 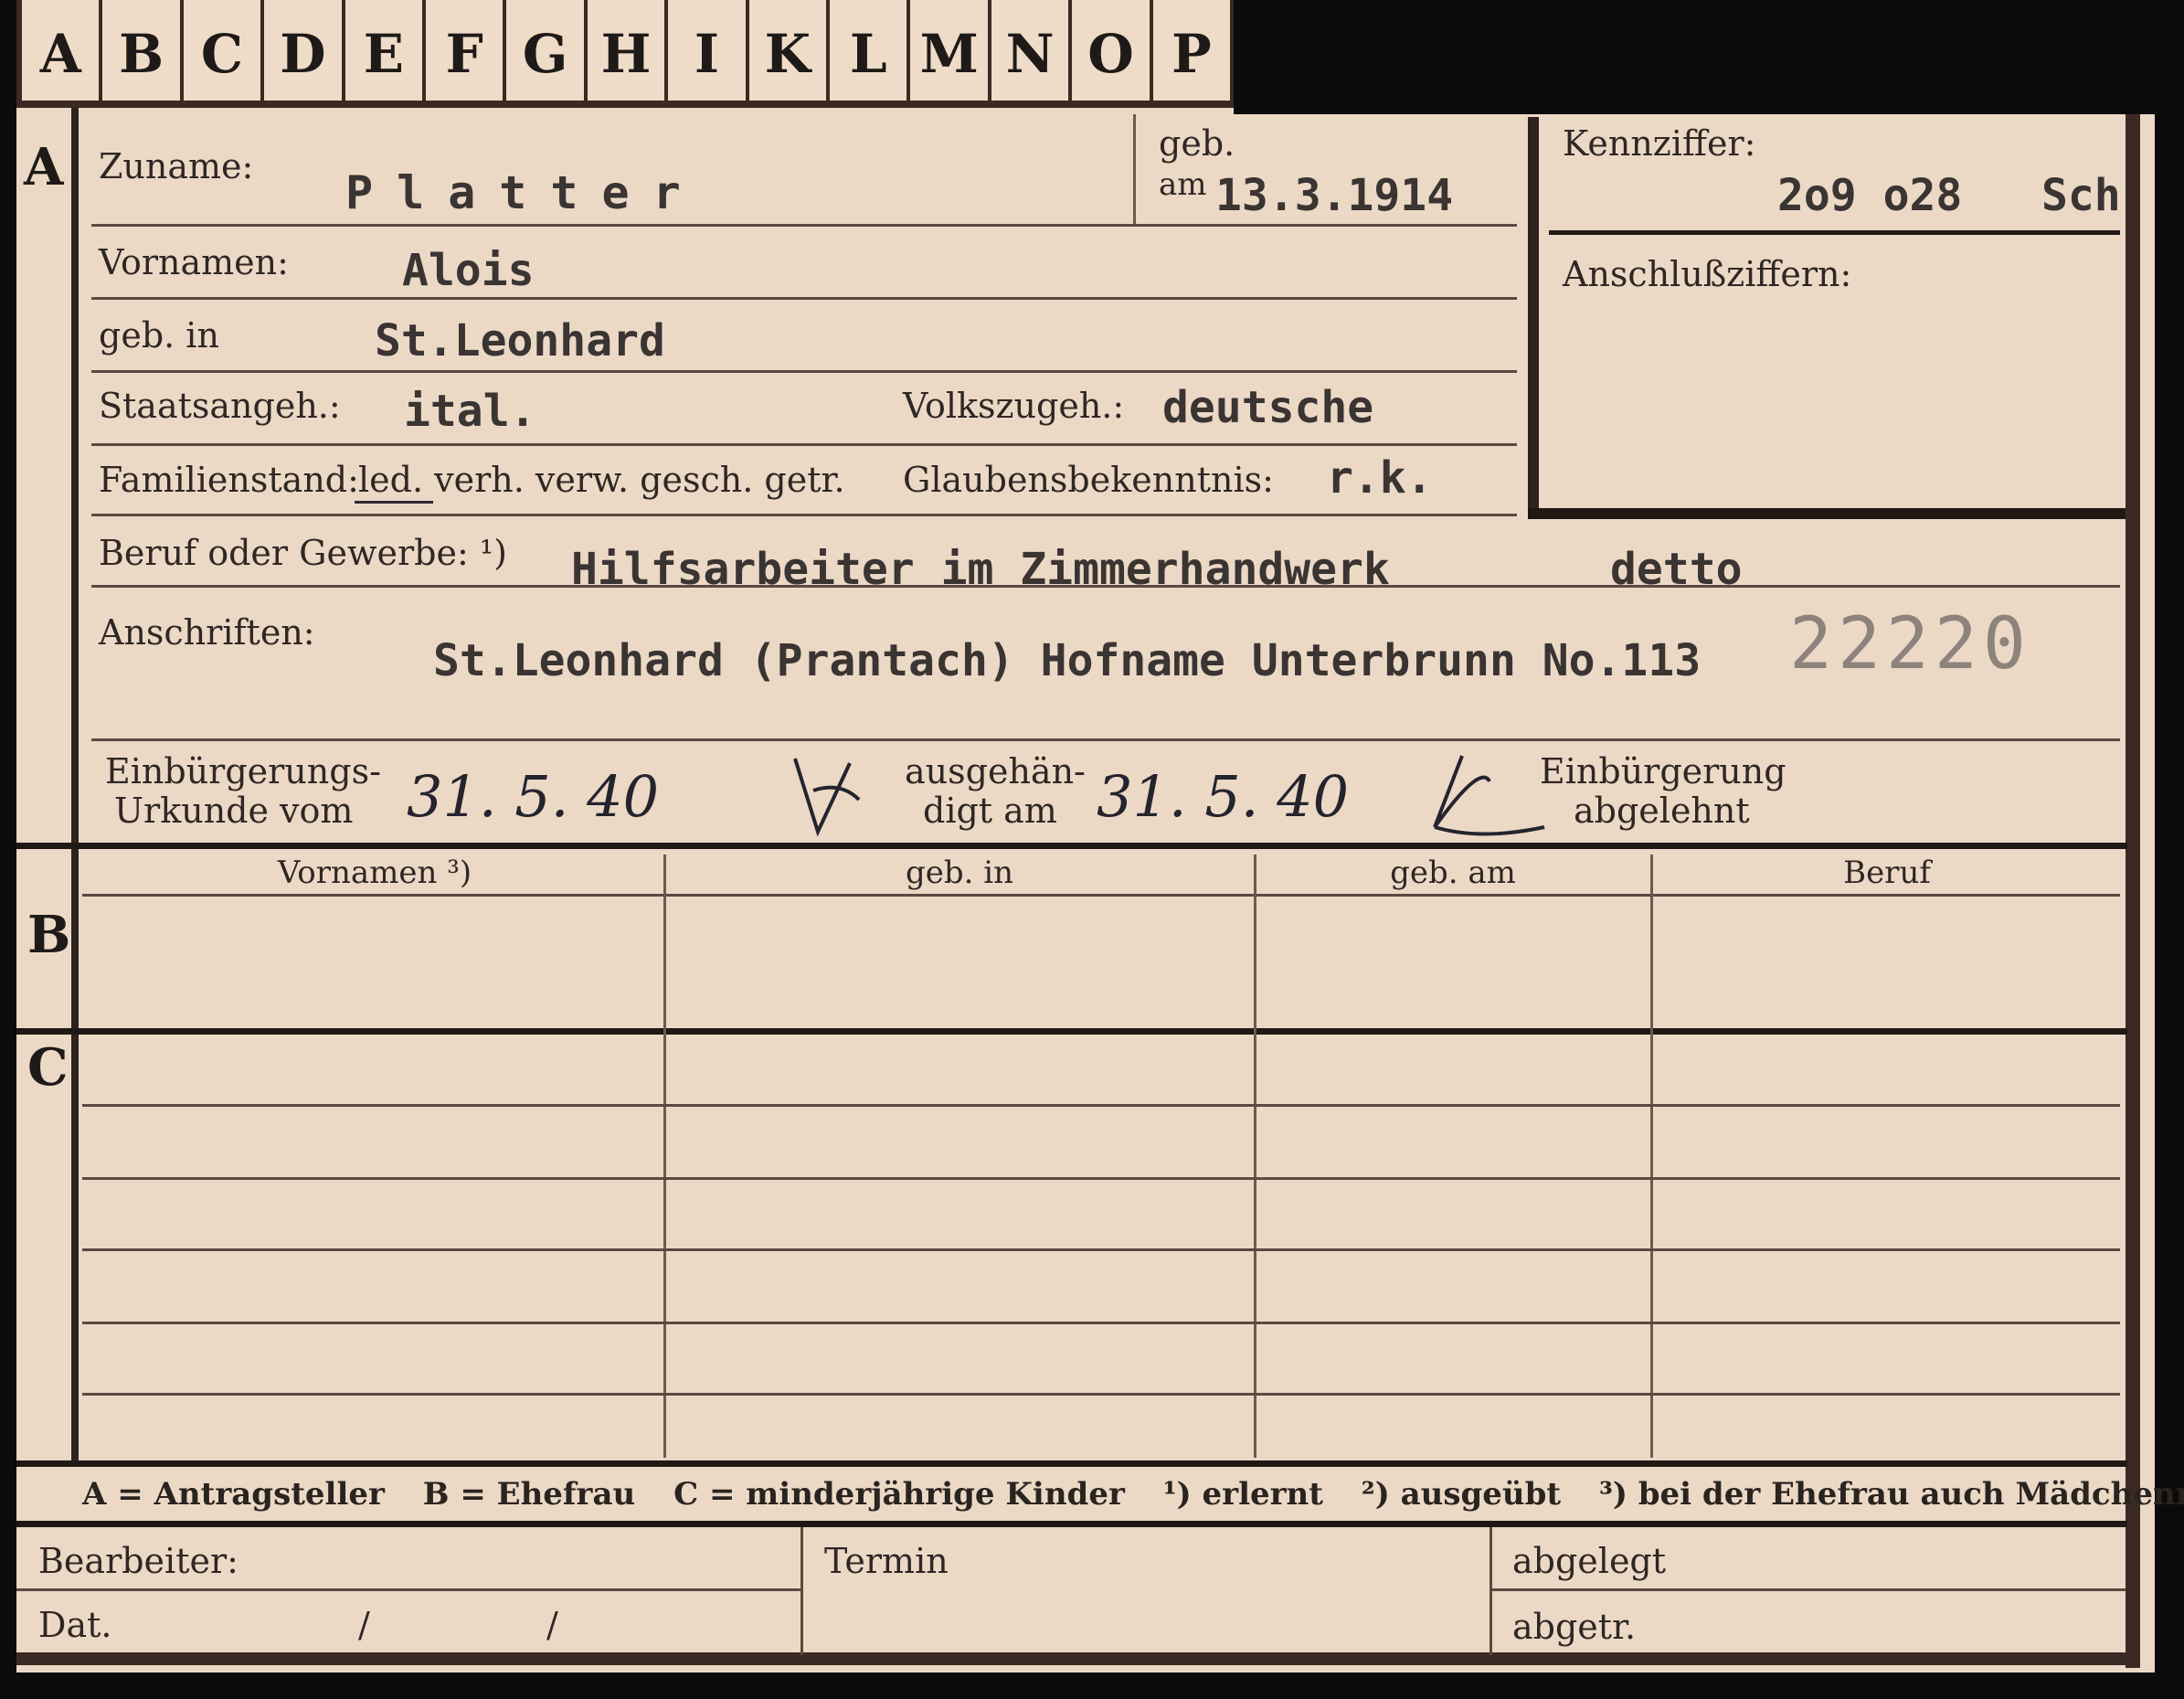 What do you see at coordinates (520, 341) in the screenshot?
I see `geb-in-value: St.Leonhard` at bounding box center [520, 341].